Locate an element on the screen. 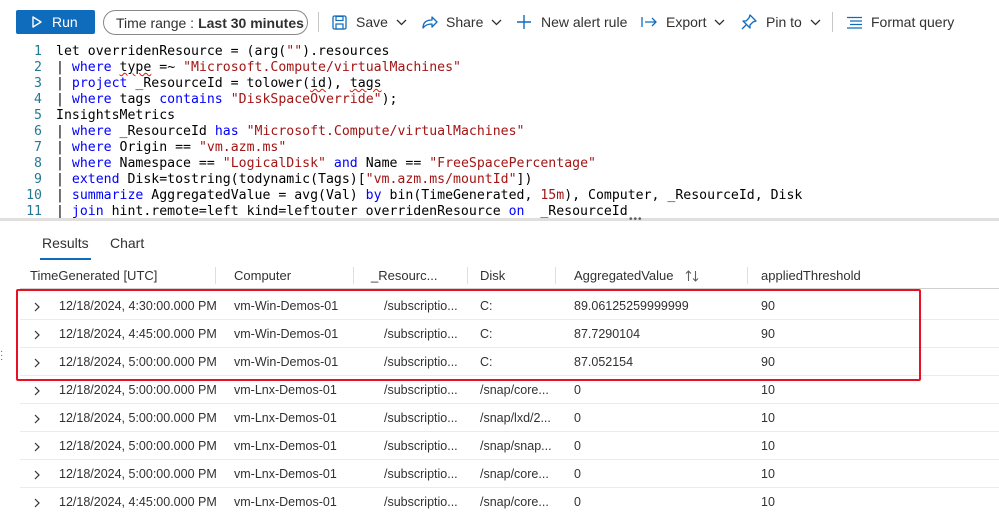 The height and width of the screenshot is (512, 999). splitter-grip-icon: ••• is located at coordinates (636, 219).